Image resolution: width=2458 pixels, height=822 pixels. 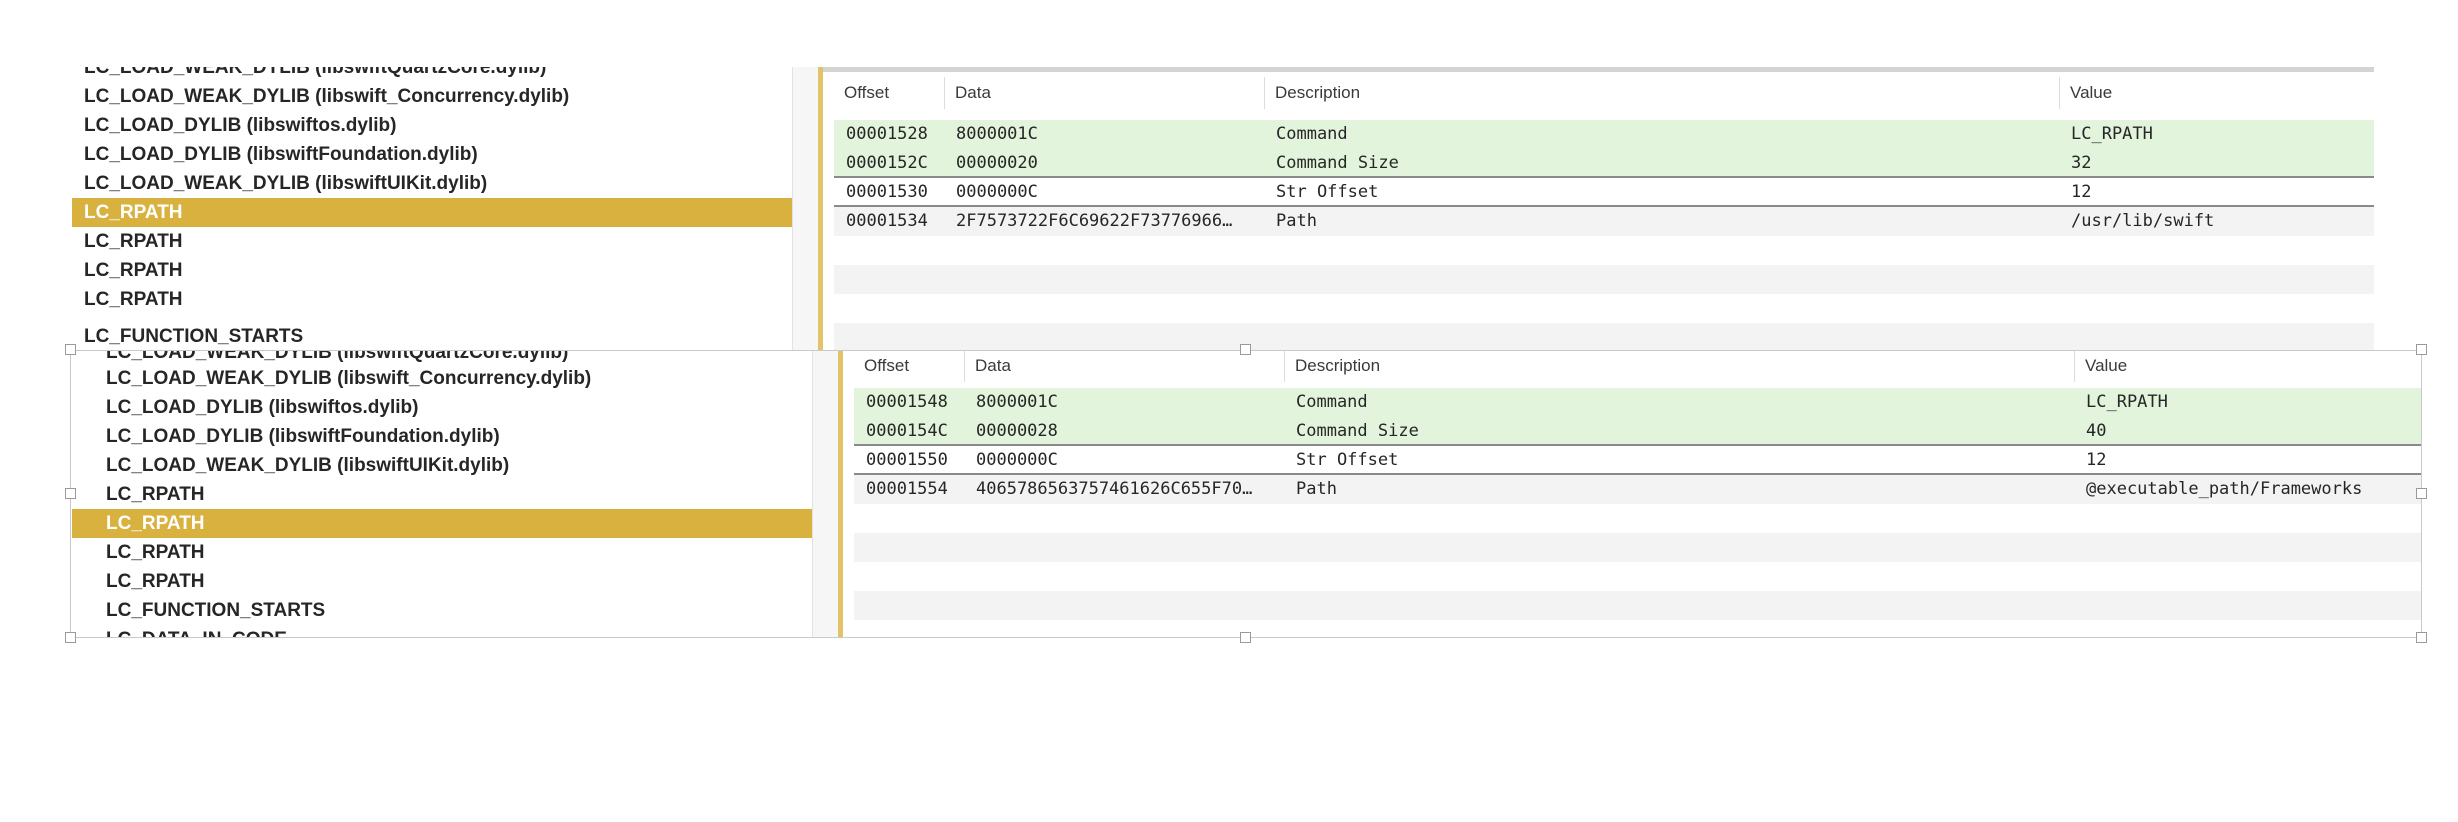 What do you see at coordinates (907, 489) in the screenshot?
I see `cell-offset: 00001554` at bounding box center [907, 489].